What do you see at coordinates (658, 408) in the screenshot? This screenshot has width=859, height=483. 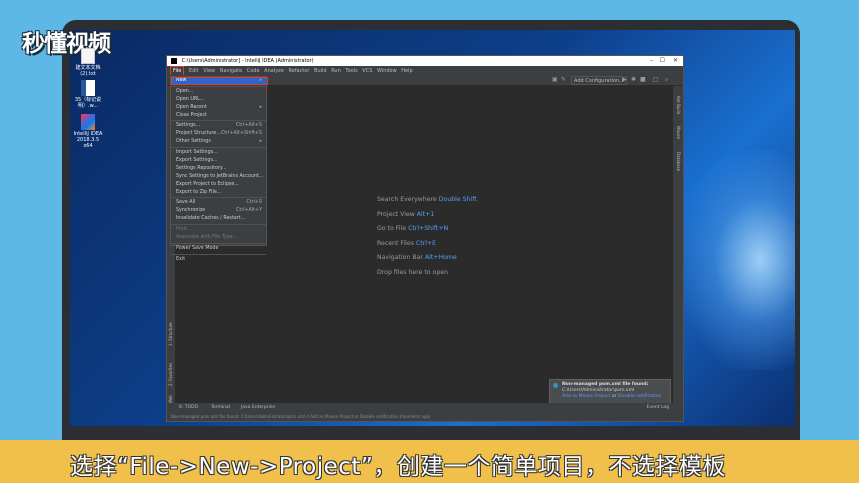 I see `event-log-tool-tab: Event Log` at bounding box center [658, 408].